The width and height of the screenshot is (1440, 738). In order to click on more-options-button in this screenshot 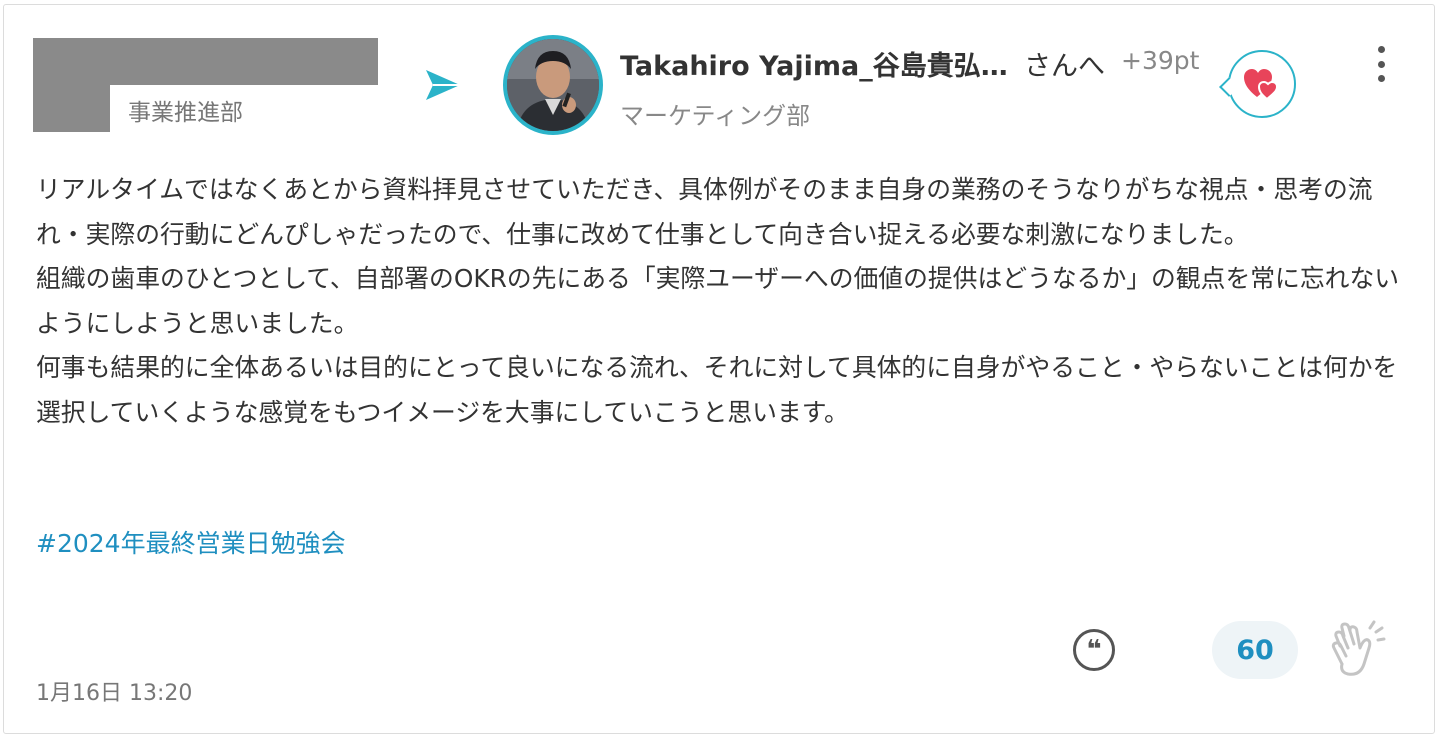, I will do `click(1381, 64)`.